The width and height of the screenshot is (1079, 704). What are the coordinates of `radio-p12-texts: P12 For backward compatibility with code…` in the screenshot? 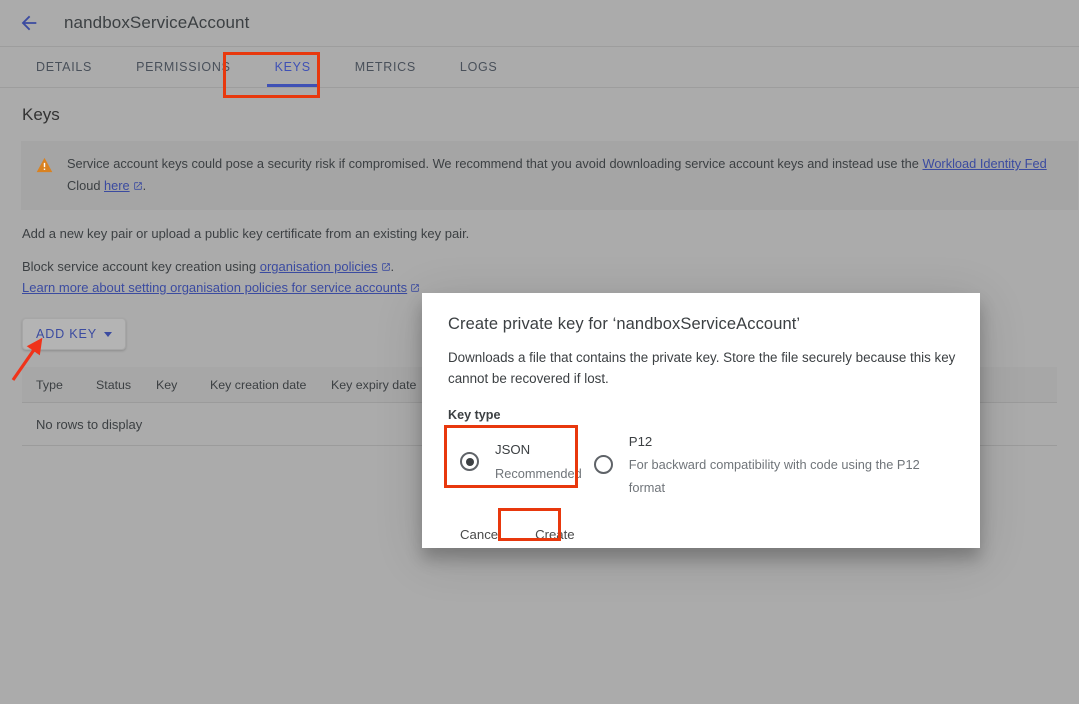 It's located at (791, 465).